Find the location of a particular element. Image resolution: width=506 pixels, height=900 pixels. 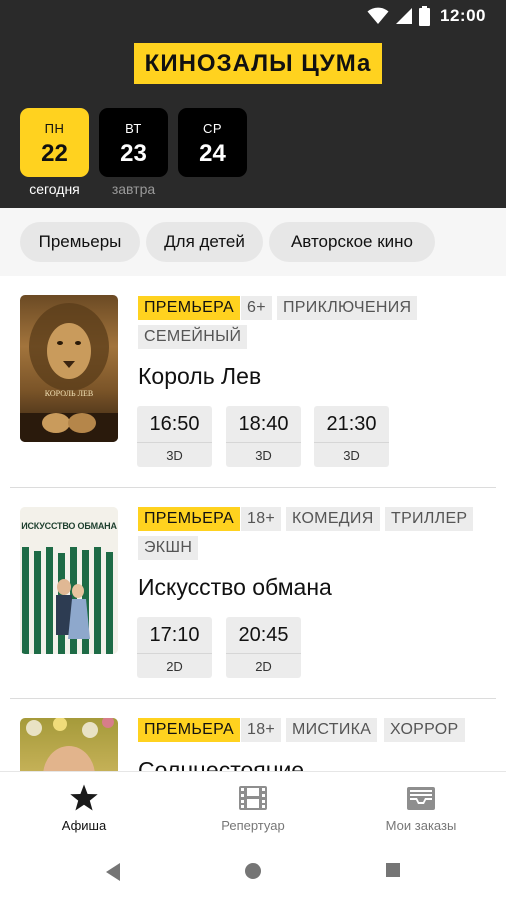

flowers-poster-art is located at coordinates (70, 744).